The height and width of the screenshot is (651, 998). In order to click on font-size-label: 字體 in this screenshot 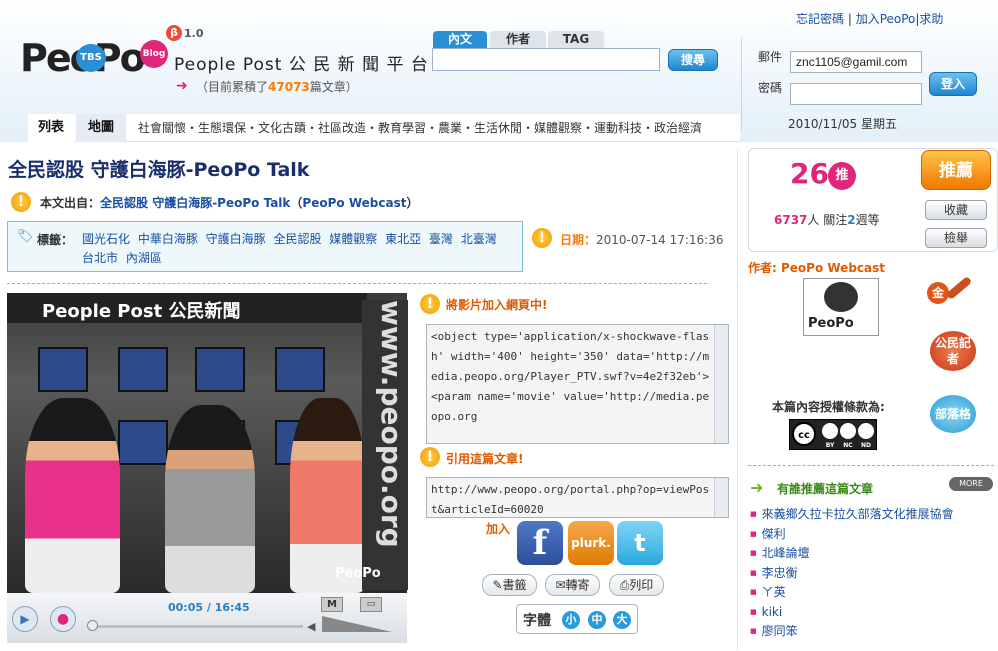, I will do `click(537, 621)`.